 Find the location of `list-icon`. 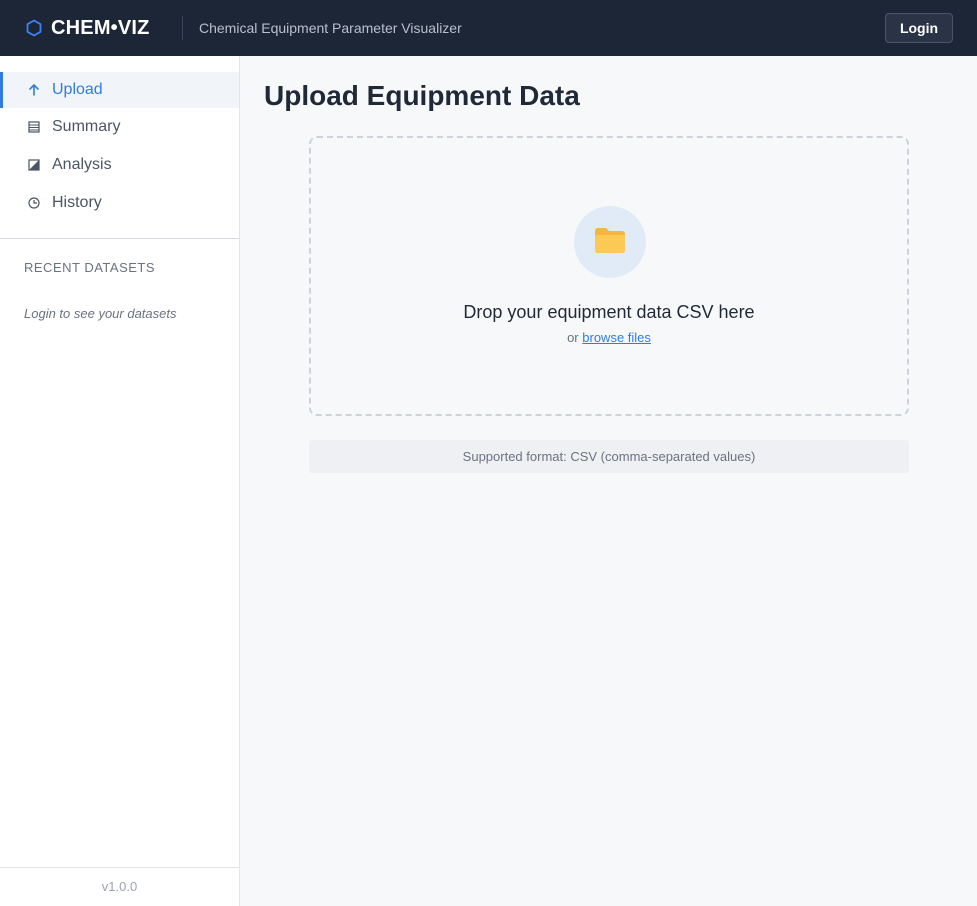

list-icon is located at coordinates (34, 127).